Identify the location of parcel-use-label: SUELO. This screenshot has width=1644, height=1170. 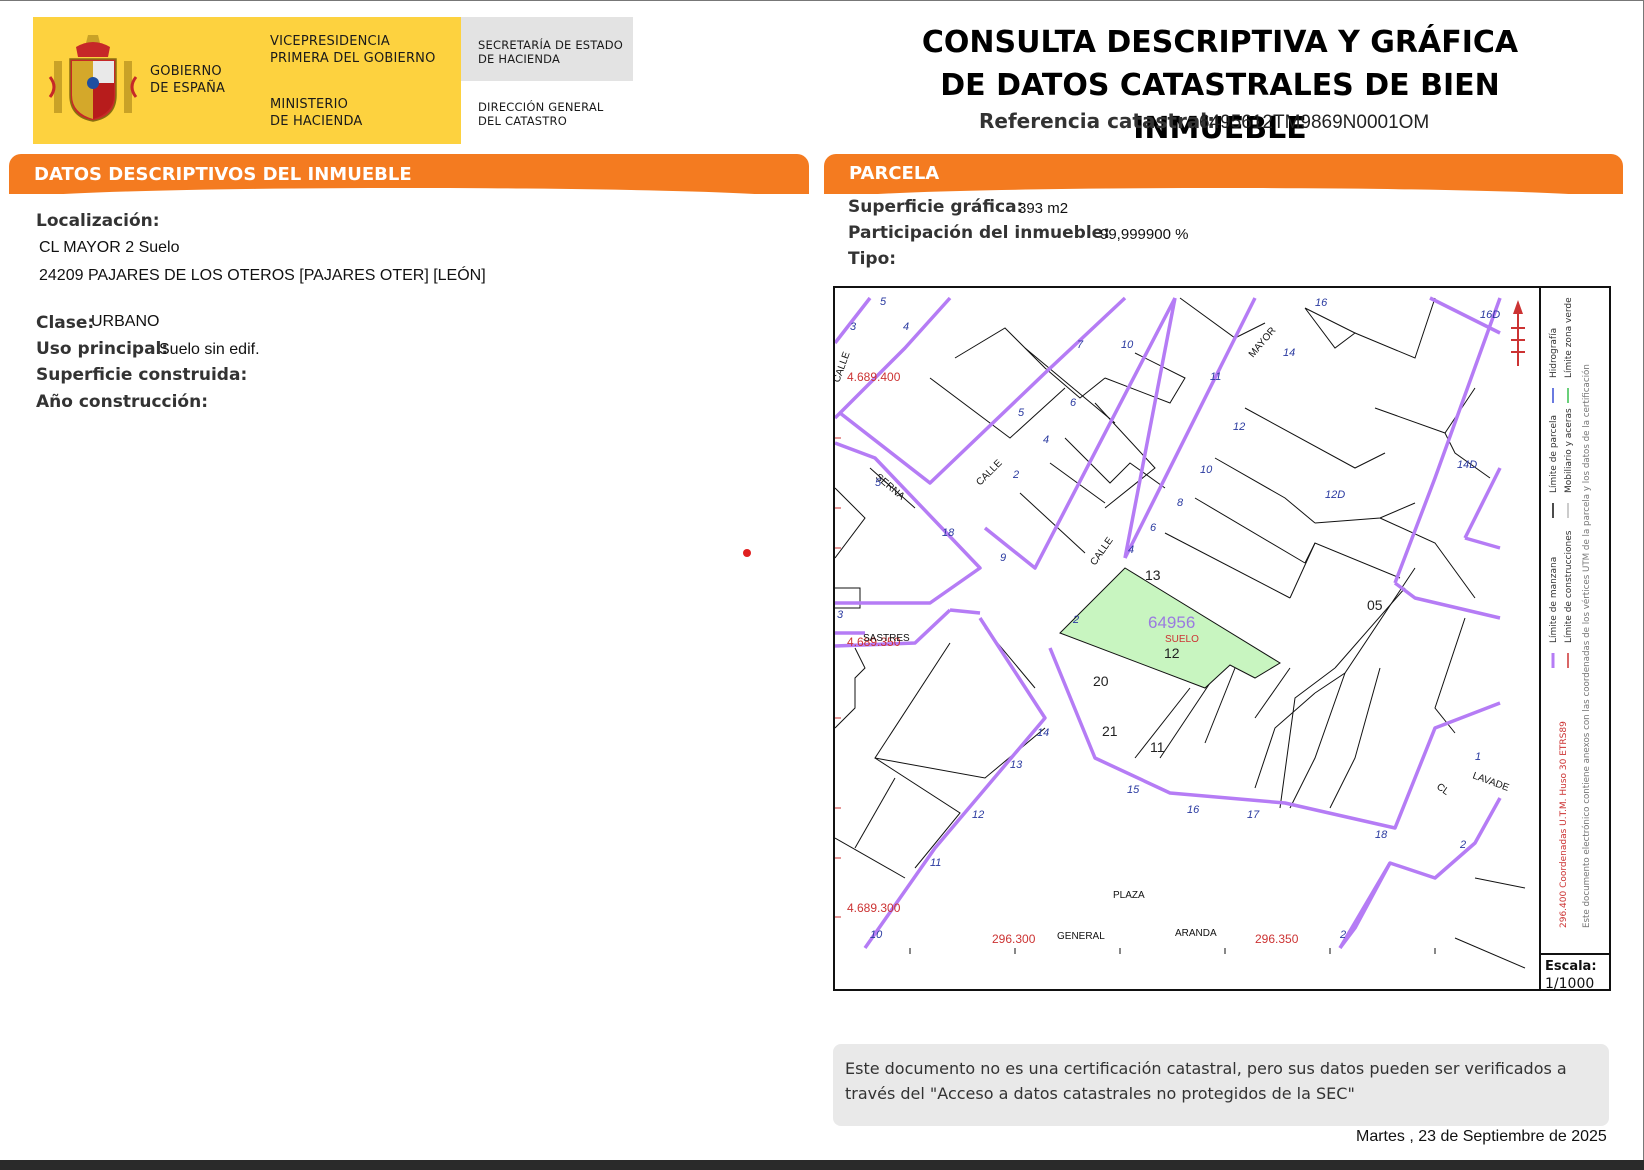
(1182, 639).